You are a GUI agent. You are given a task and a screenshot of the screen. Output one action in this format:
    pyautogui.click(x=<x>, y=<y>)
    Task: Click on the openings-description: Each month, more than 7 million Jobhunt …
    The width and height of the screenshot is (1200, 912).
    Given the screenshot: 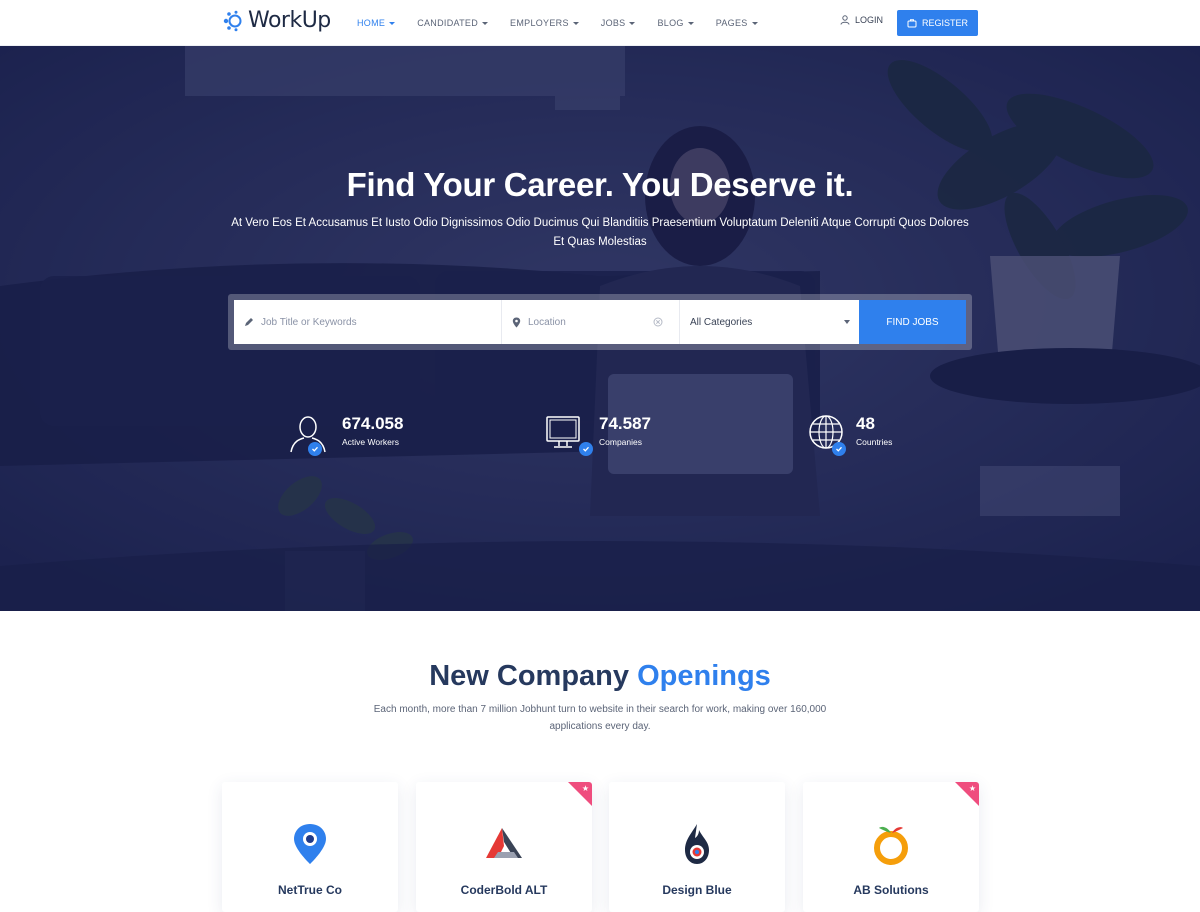 What is the action you would take?
    pyautogui.click(x=600, y=718)
    